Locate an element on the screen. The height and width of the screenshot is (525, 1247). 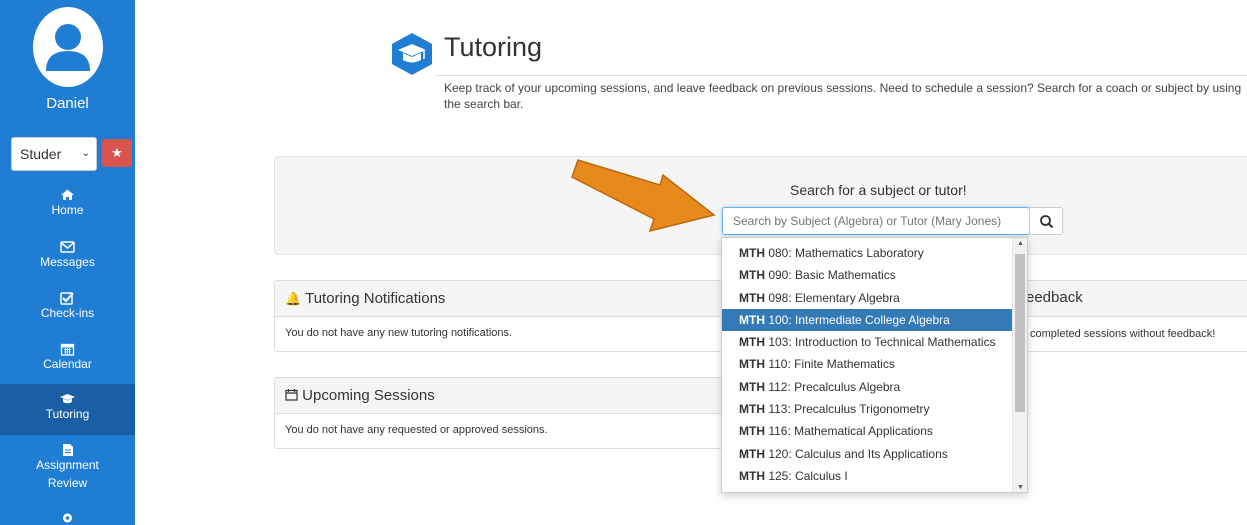
annotation-arrow is located at coordinates (643, 196).